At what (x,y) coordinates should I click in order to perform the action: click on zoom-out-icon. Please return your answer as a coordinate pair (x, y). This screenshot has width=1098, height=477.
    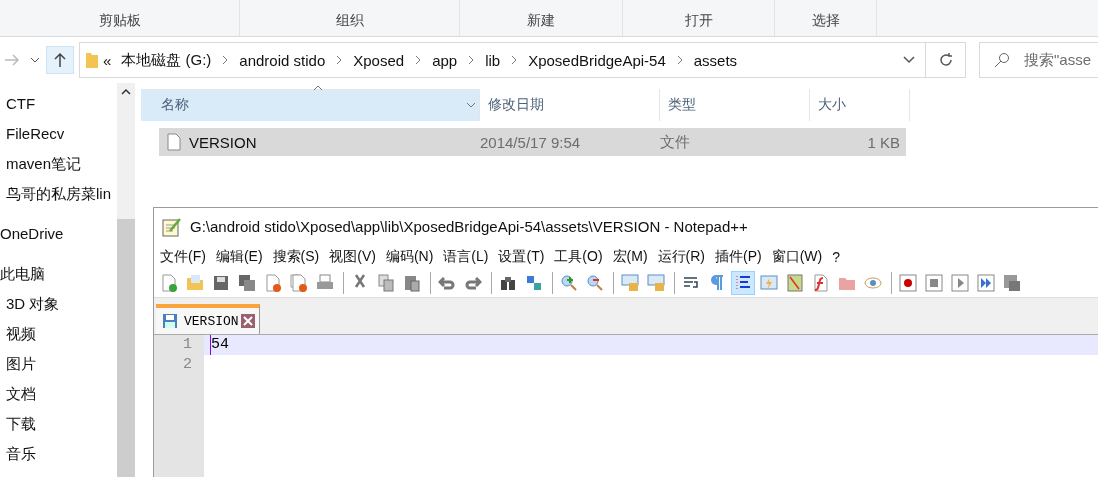
    Looking at the image, I should click on (595, 283).